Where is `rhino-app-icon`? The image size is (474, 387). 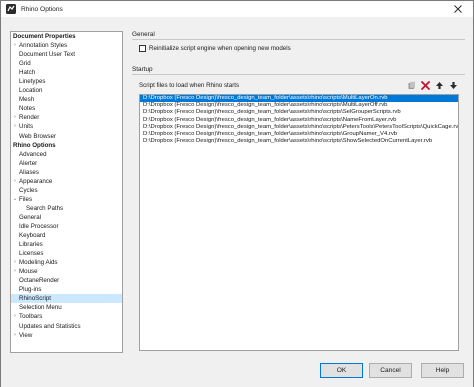 rhino-app-icon is located at coordinates (11, 9).